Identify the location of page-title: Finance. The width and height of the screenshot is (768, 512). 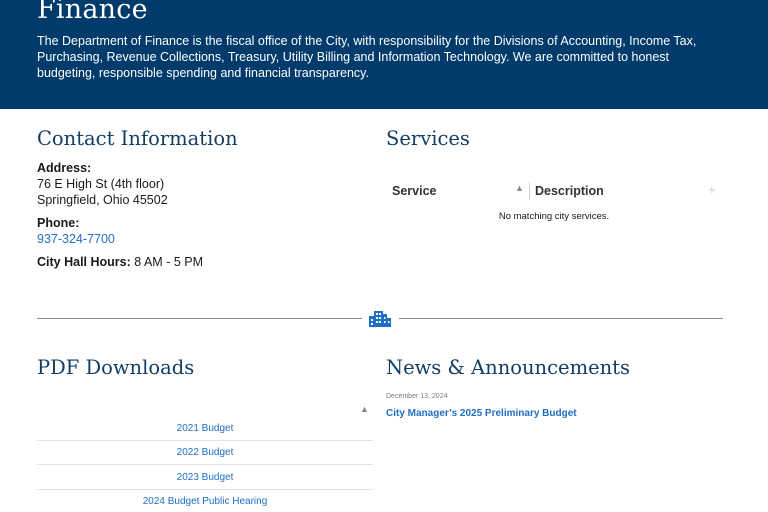
(92, 12).